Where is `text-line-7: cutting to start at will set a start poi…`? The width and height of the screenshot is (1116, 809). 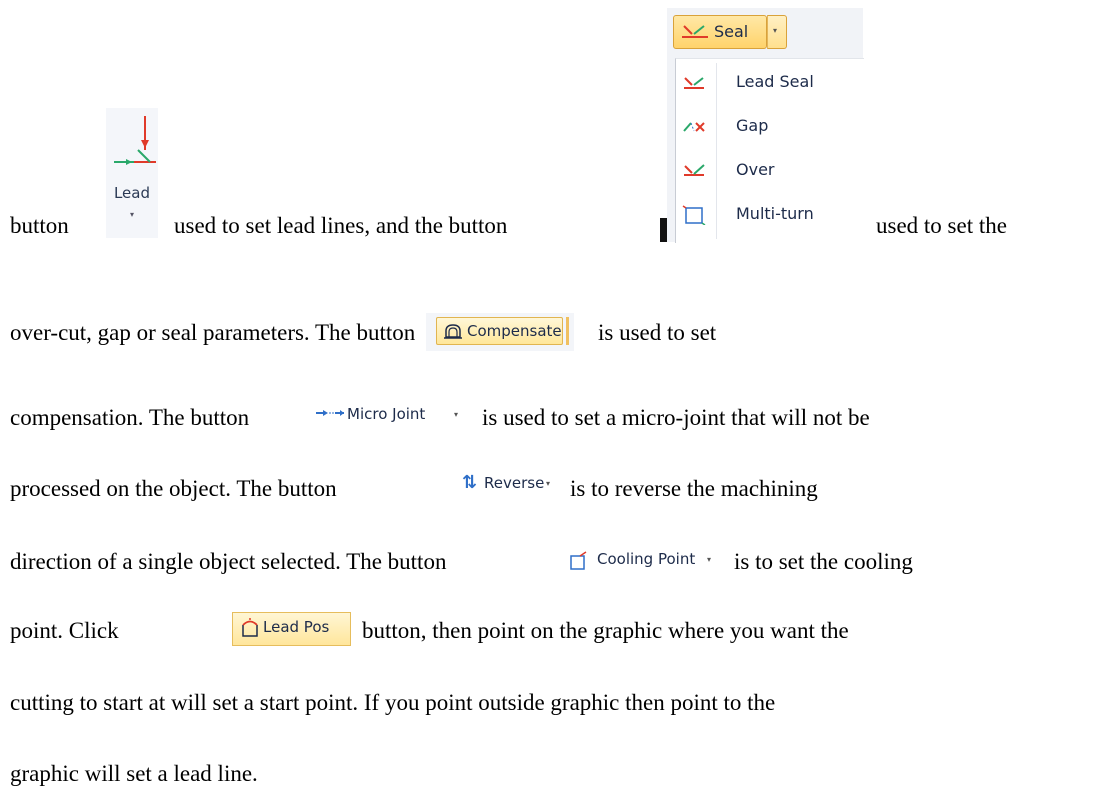 text-line-7: cutting to start at will set a start poi… is located at coordinates (393, 702).